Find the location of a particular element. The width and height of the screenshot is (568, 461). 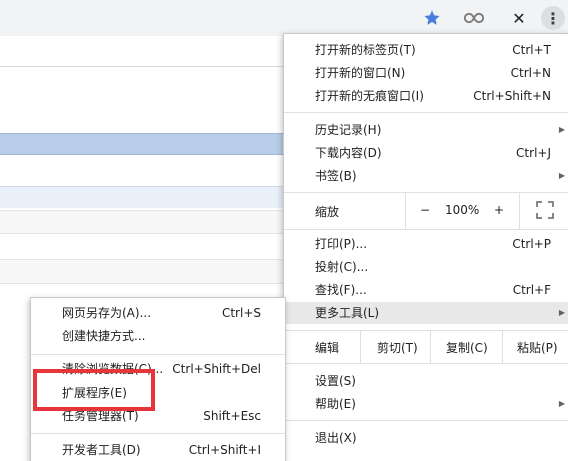

menu-item-bookmarks: 书签(B) ▶ is located at coordinates (426, 176).